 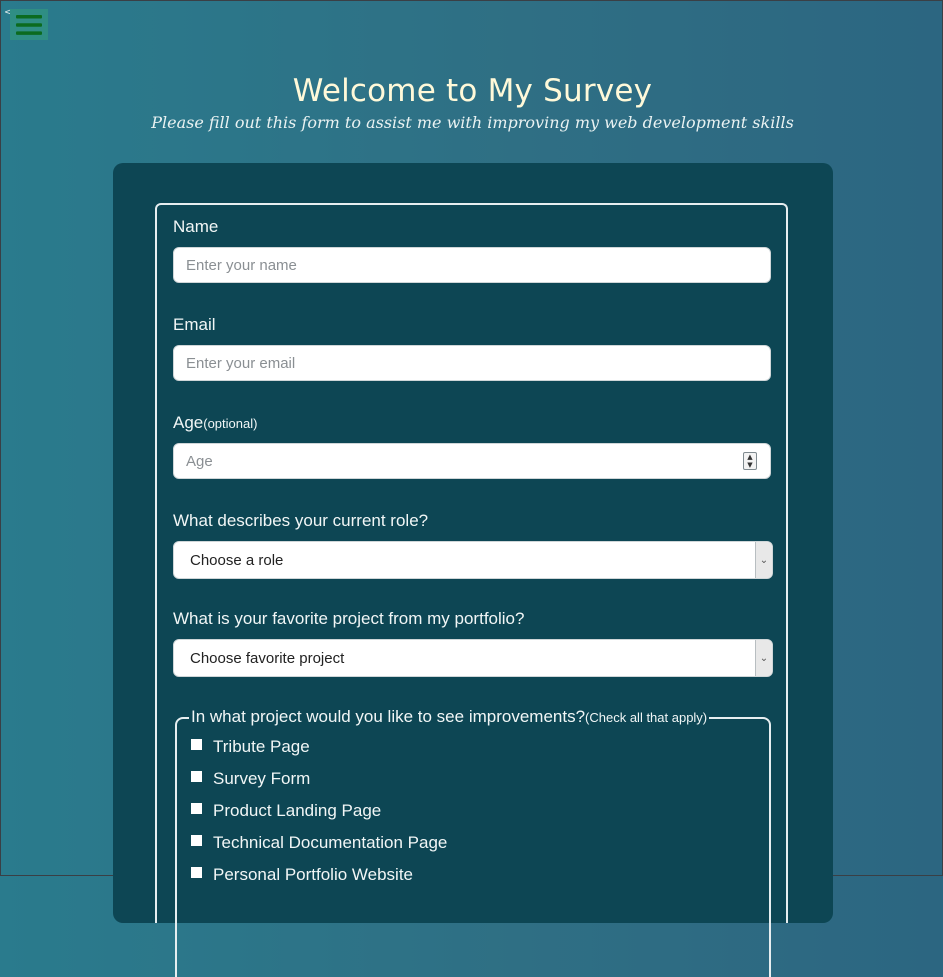 I want to click on age-optional-note: (optional), so click(x=230, y=423).